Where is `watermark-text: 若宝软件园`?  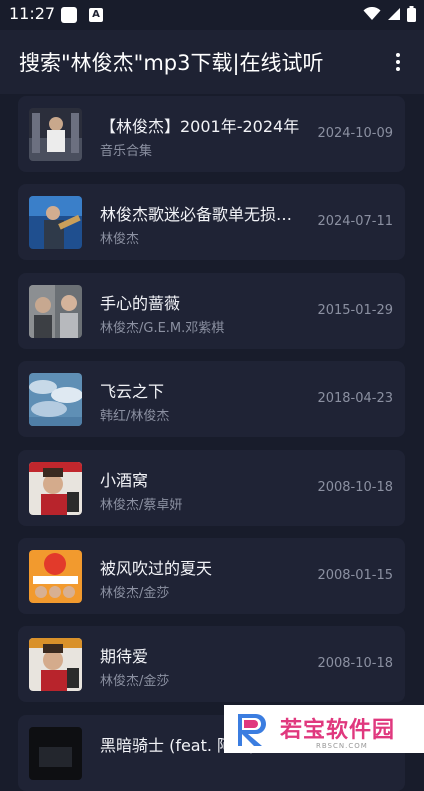 watermark-text: 若宝软件园 is located at coordinates (338, 730).